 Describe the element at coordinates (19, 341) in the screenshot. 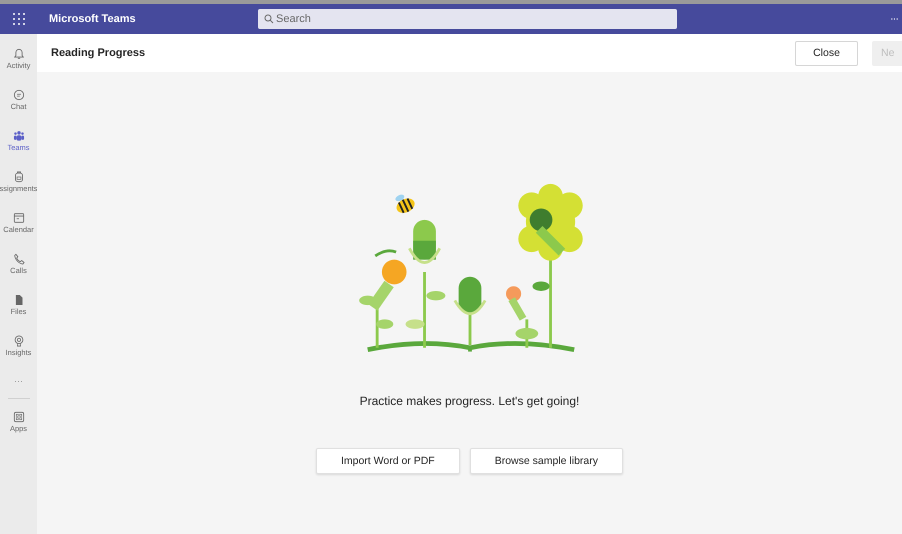

I see `lightbulb-icon` at that location.